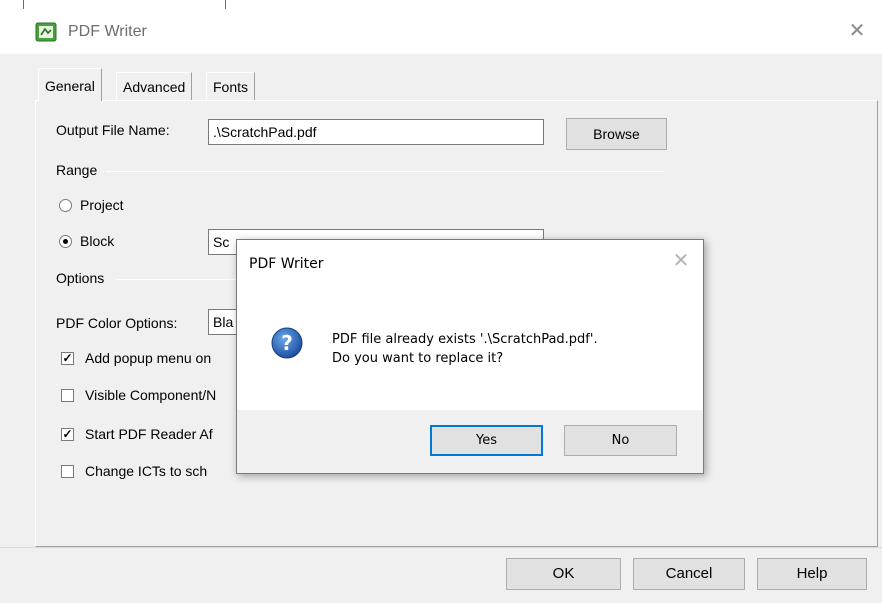 The width and height of the screenshot is (882, 603). What do you see at coordinates (181, 279) in the screenshot?
I see `options-separator` at bounding box center [181, 279].